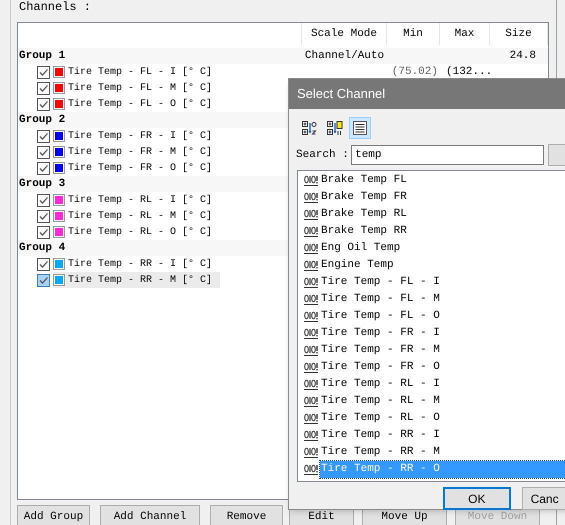 The image size is (565, 525). I want to click on list-item: Tire Temp - FR - I, so click(380, 333).